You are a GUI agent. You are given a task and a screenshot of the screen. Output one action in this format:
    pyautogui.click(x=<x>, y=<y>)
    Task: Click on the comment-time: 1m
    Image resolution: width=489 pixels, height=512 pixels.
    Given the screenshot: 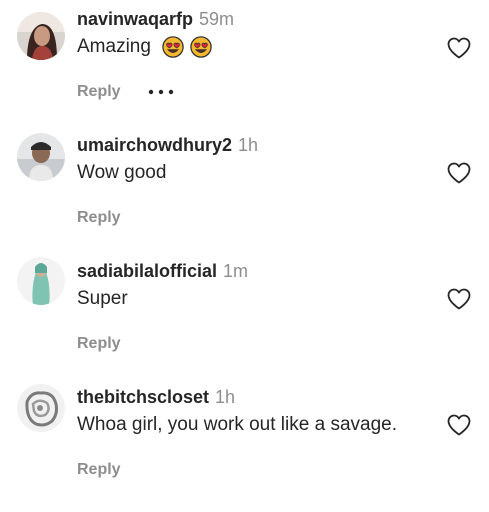 What is the action you would take?
    pyautogui.click(x=236, y=271)
    